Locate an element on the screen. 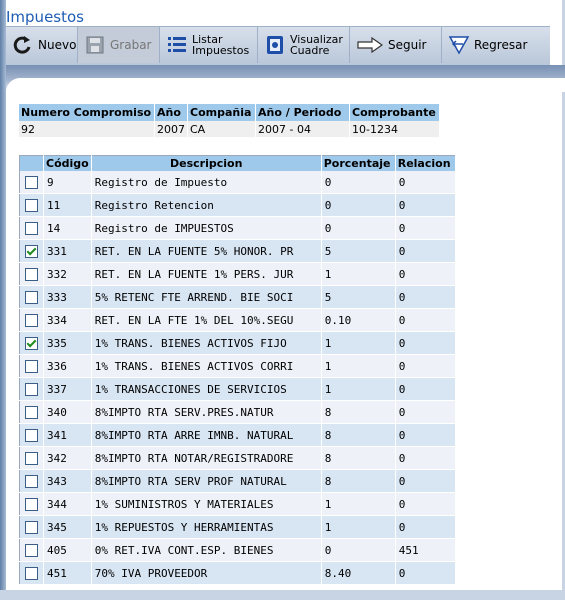 The height and width of the screenshot is (600, 565). header-col-numero-compromiso: Numero Compromiso is located at coordinates (87, 112).